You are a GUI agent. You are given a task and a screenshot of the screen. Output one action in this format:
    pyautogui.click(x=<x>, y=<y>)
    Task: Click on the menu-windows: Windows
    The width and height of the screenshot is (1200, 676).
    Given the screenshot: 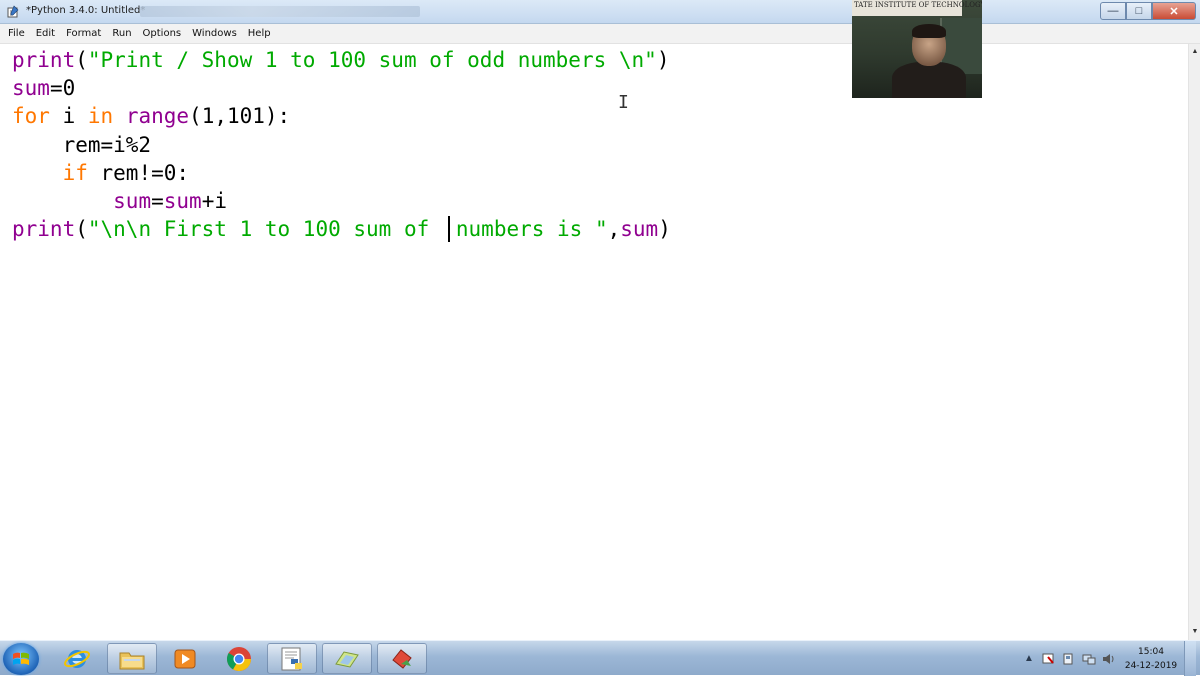 What is the action you would take?
    pyautogui.click(x=214, y=33)
    